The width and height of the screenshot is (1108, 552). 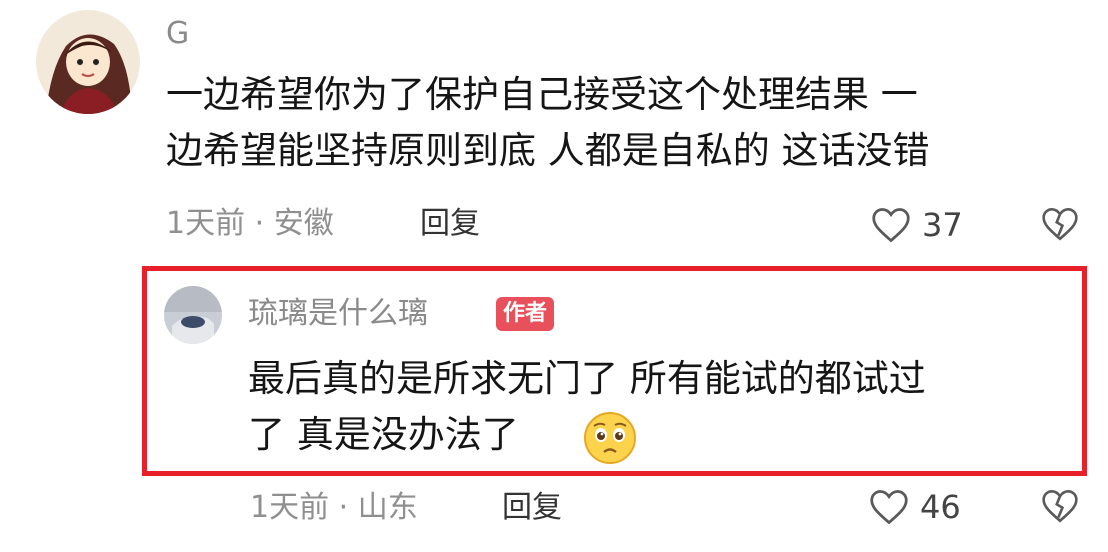 I want to click on anime-girl-avatar-icon, so click(x=88, y=62).